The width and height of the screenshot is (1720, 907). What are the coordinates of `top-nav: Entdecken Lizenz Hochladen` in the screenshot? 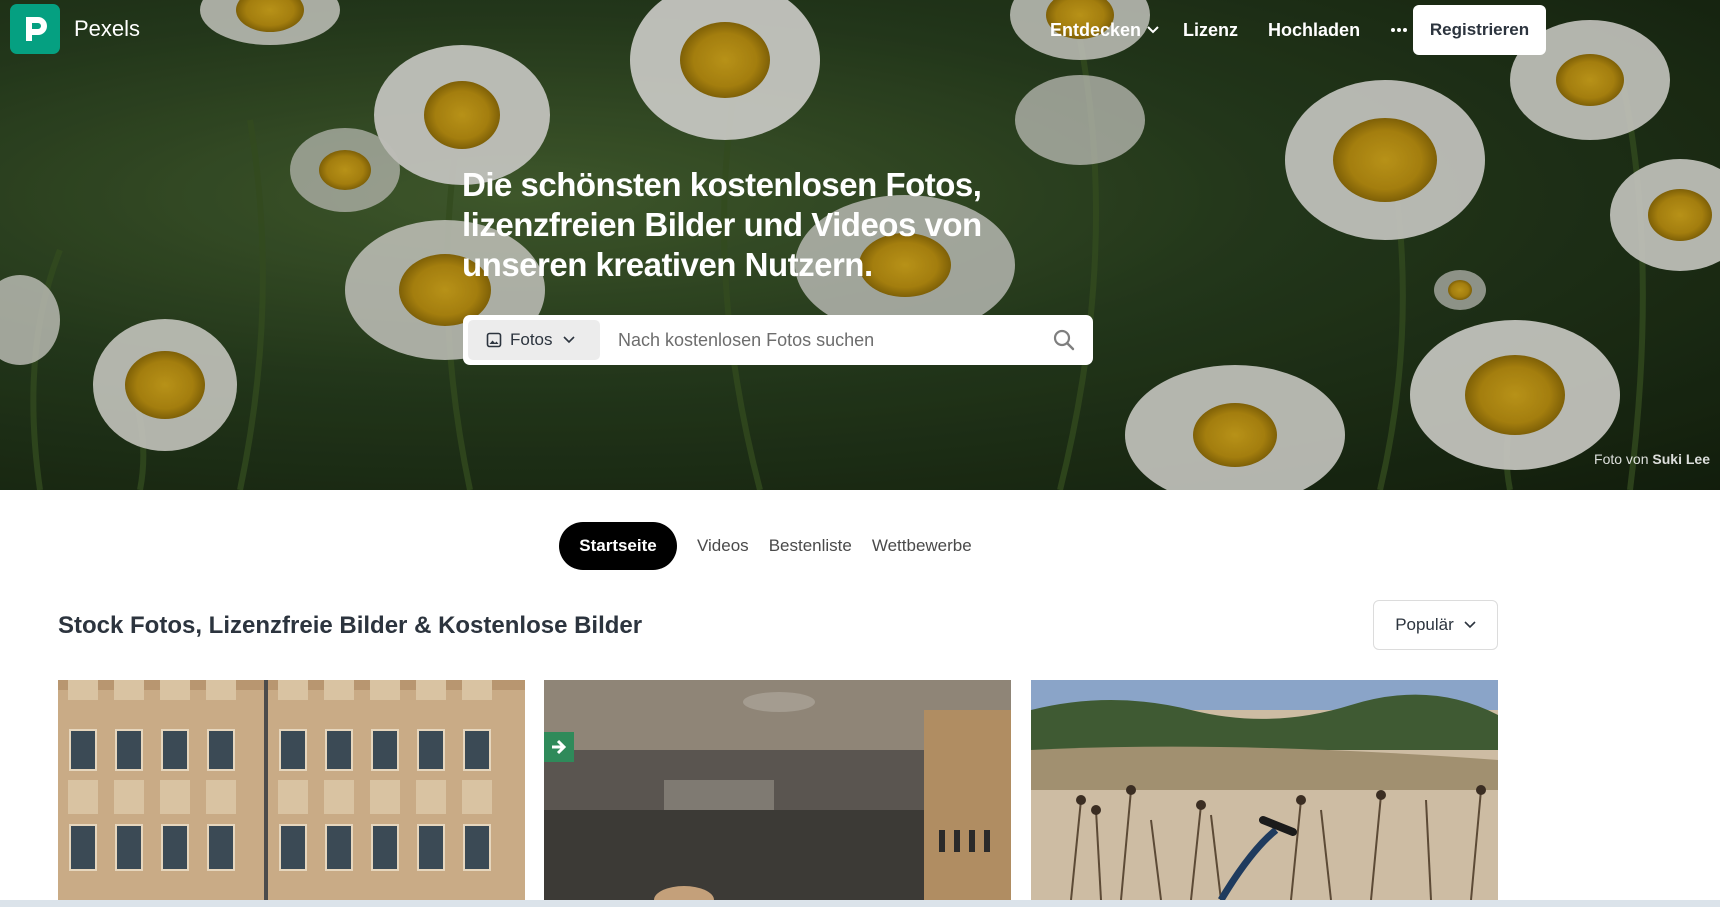 It's located at (1248, 30).